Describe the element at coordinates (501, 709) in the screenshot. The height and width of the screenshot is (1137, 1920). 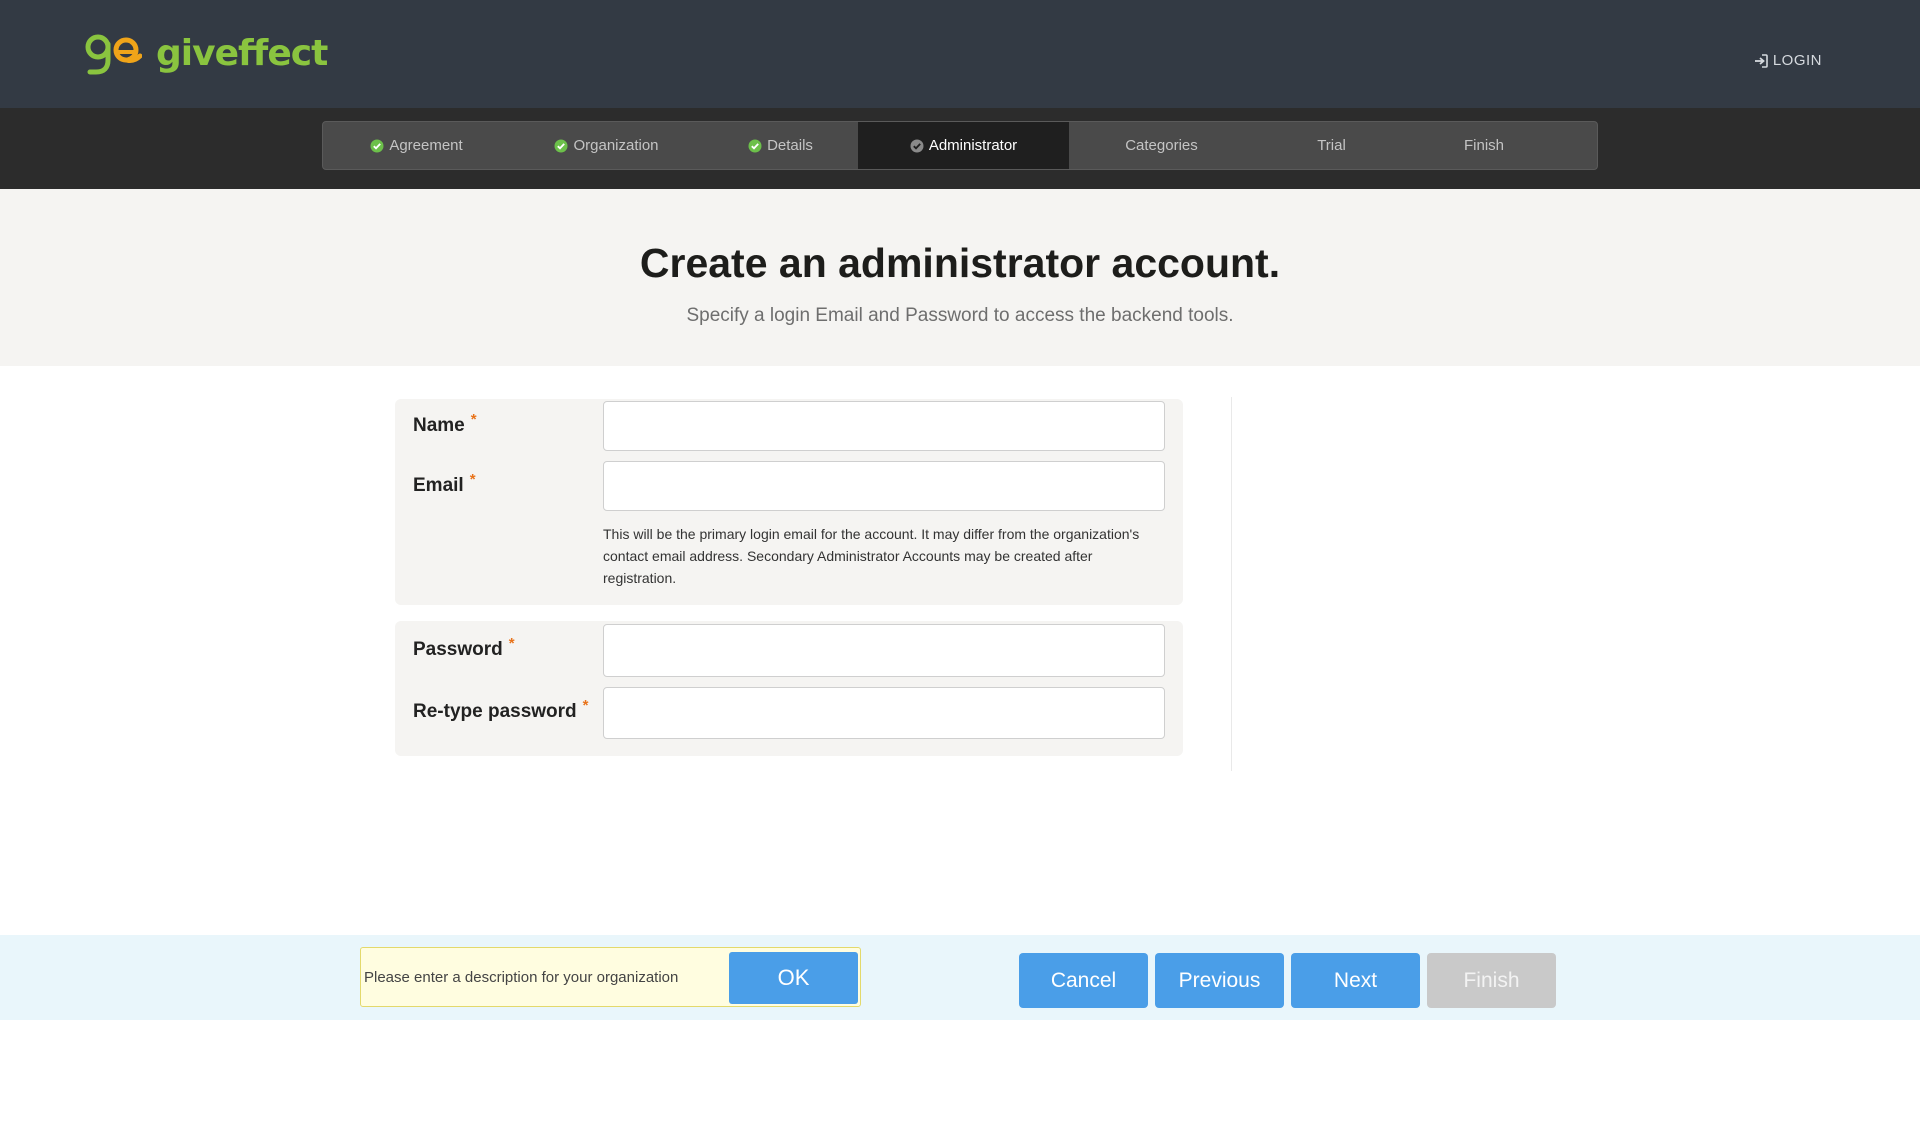
I see `retype-password-label: Re-type password *` at that location.